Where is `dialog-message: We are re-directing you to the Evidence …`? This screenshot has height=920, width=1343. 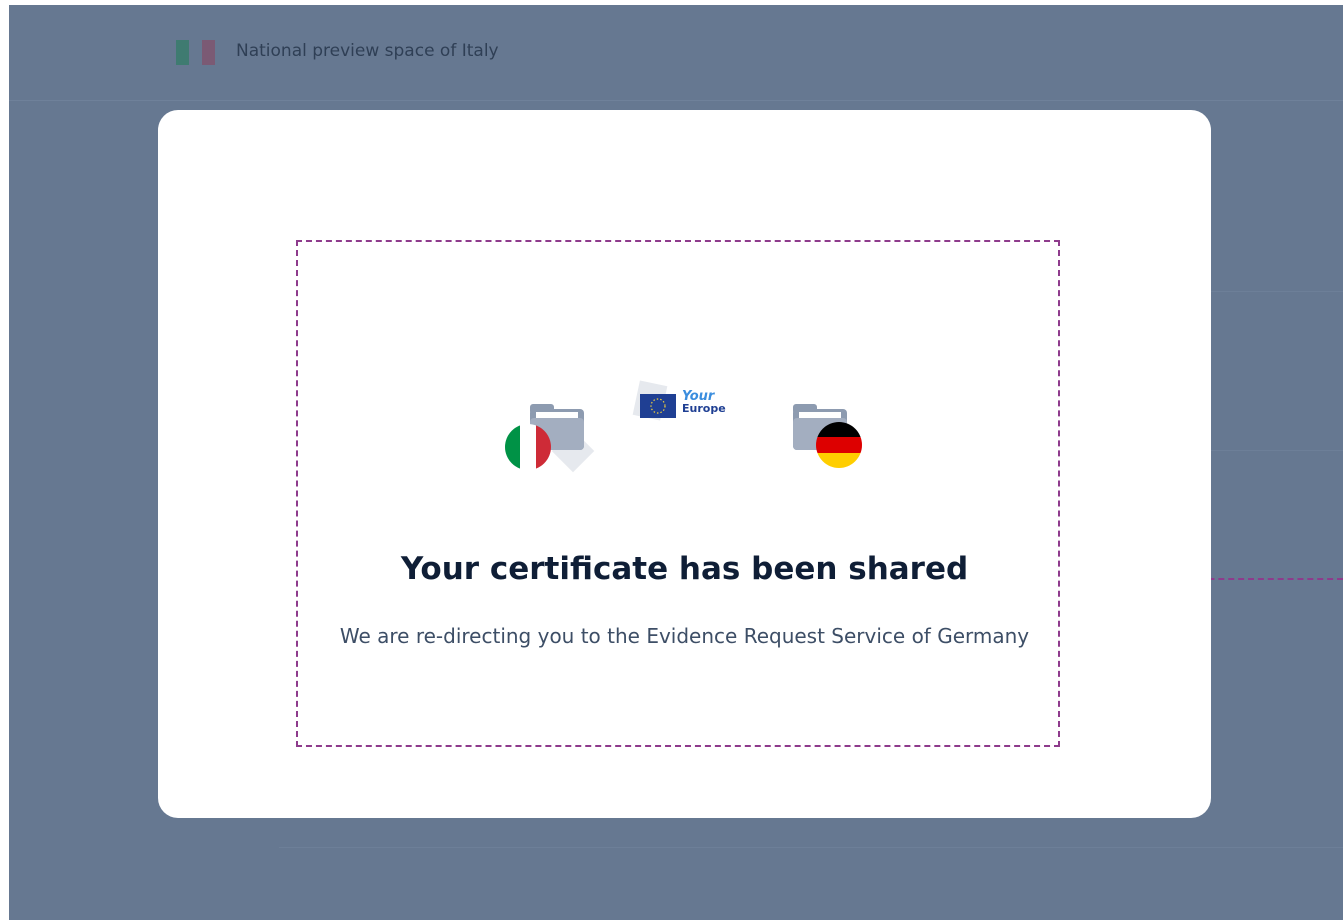
dialog-message: We are re-directing you to the Evidence … is located at coordinates (684, 636).